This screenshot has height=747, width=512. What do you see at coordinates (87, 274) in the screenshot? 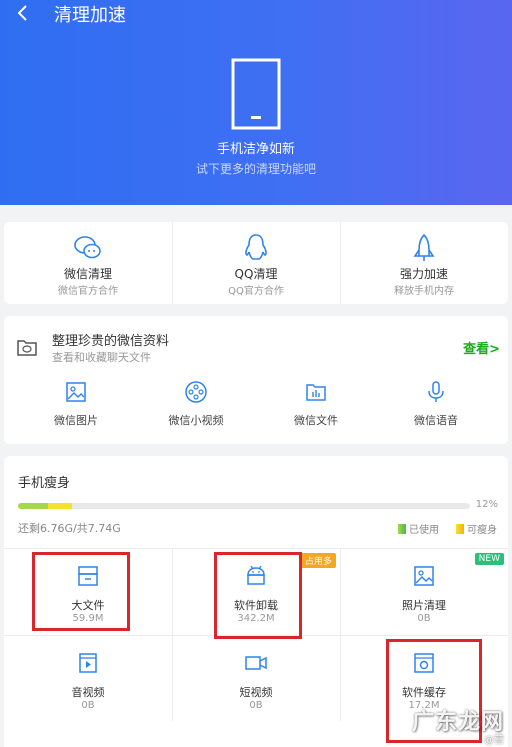
I see `wechat-clean-label: 微信清理` at bounding box center [87, 274].